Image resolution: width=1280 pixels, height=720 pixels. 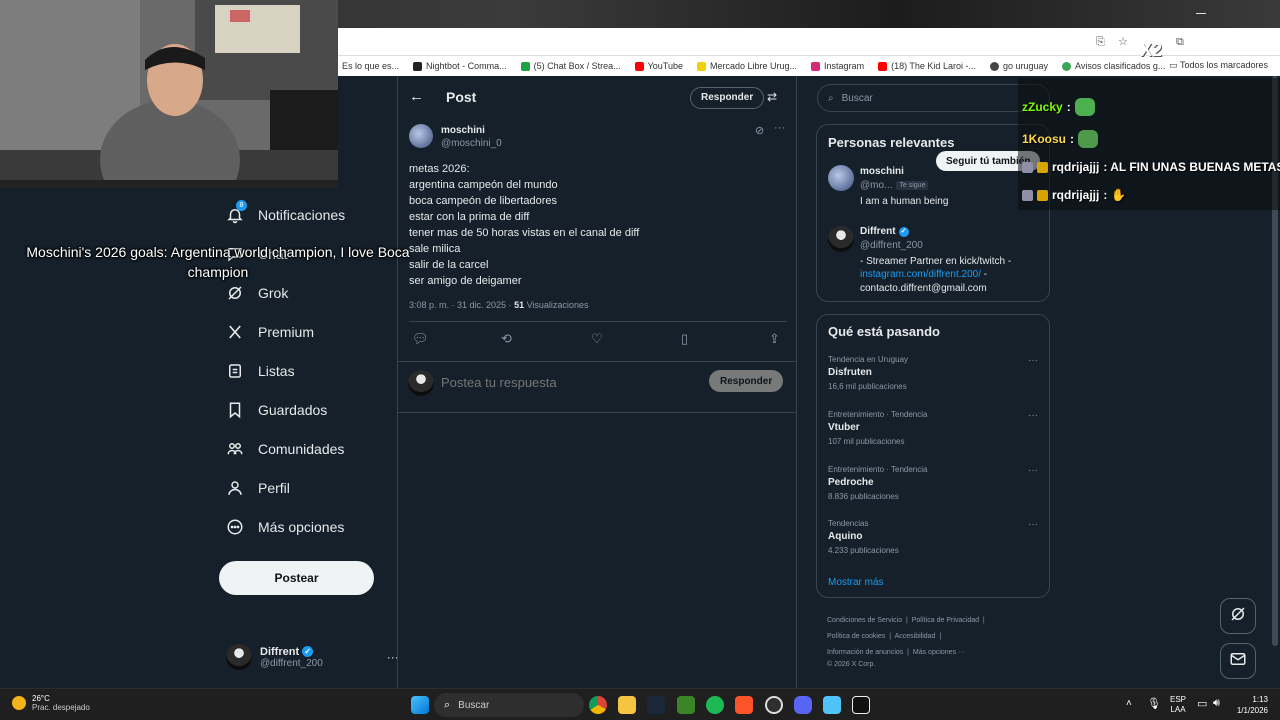 I want to click on avatar, so click(x=239, y=657).